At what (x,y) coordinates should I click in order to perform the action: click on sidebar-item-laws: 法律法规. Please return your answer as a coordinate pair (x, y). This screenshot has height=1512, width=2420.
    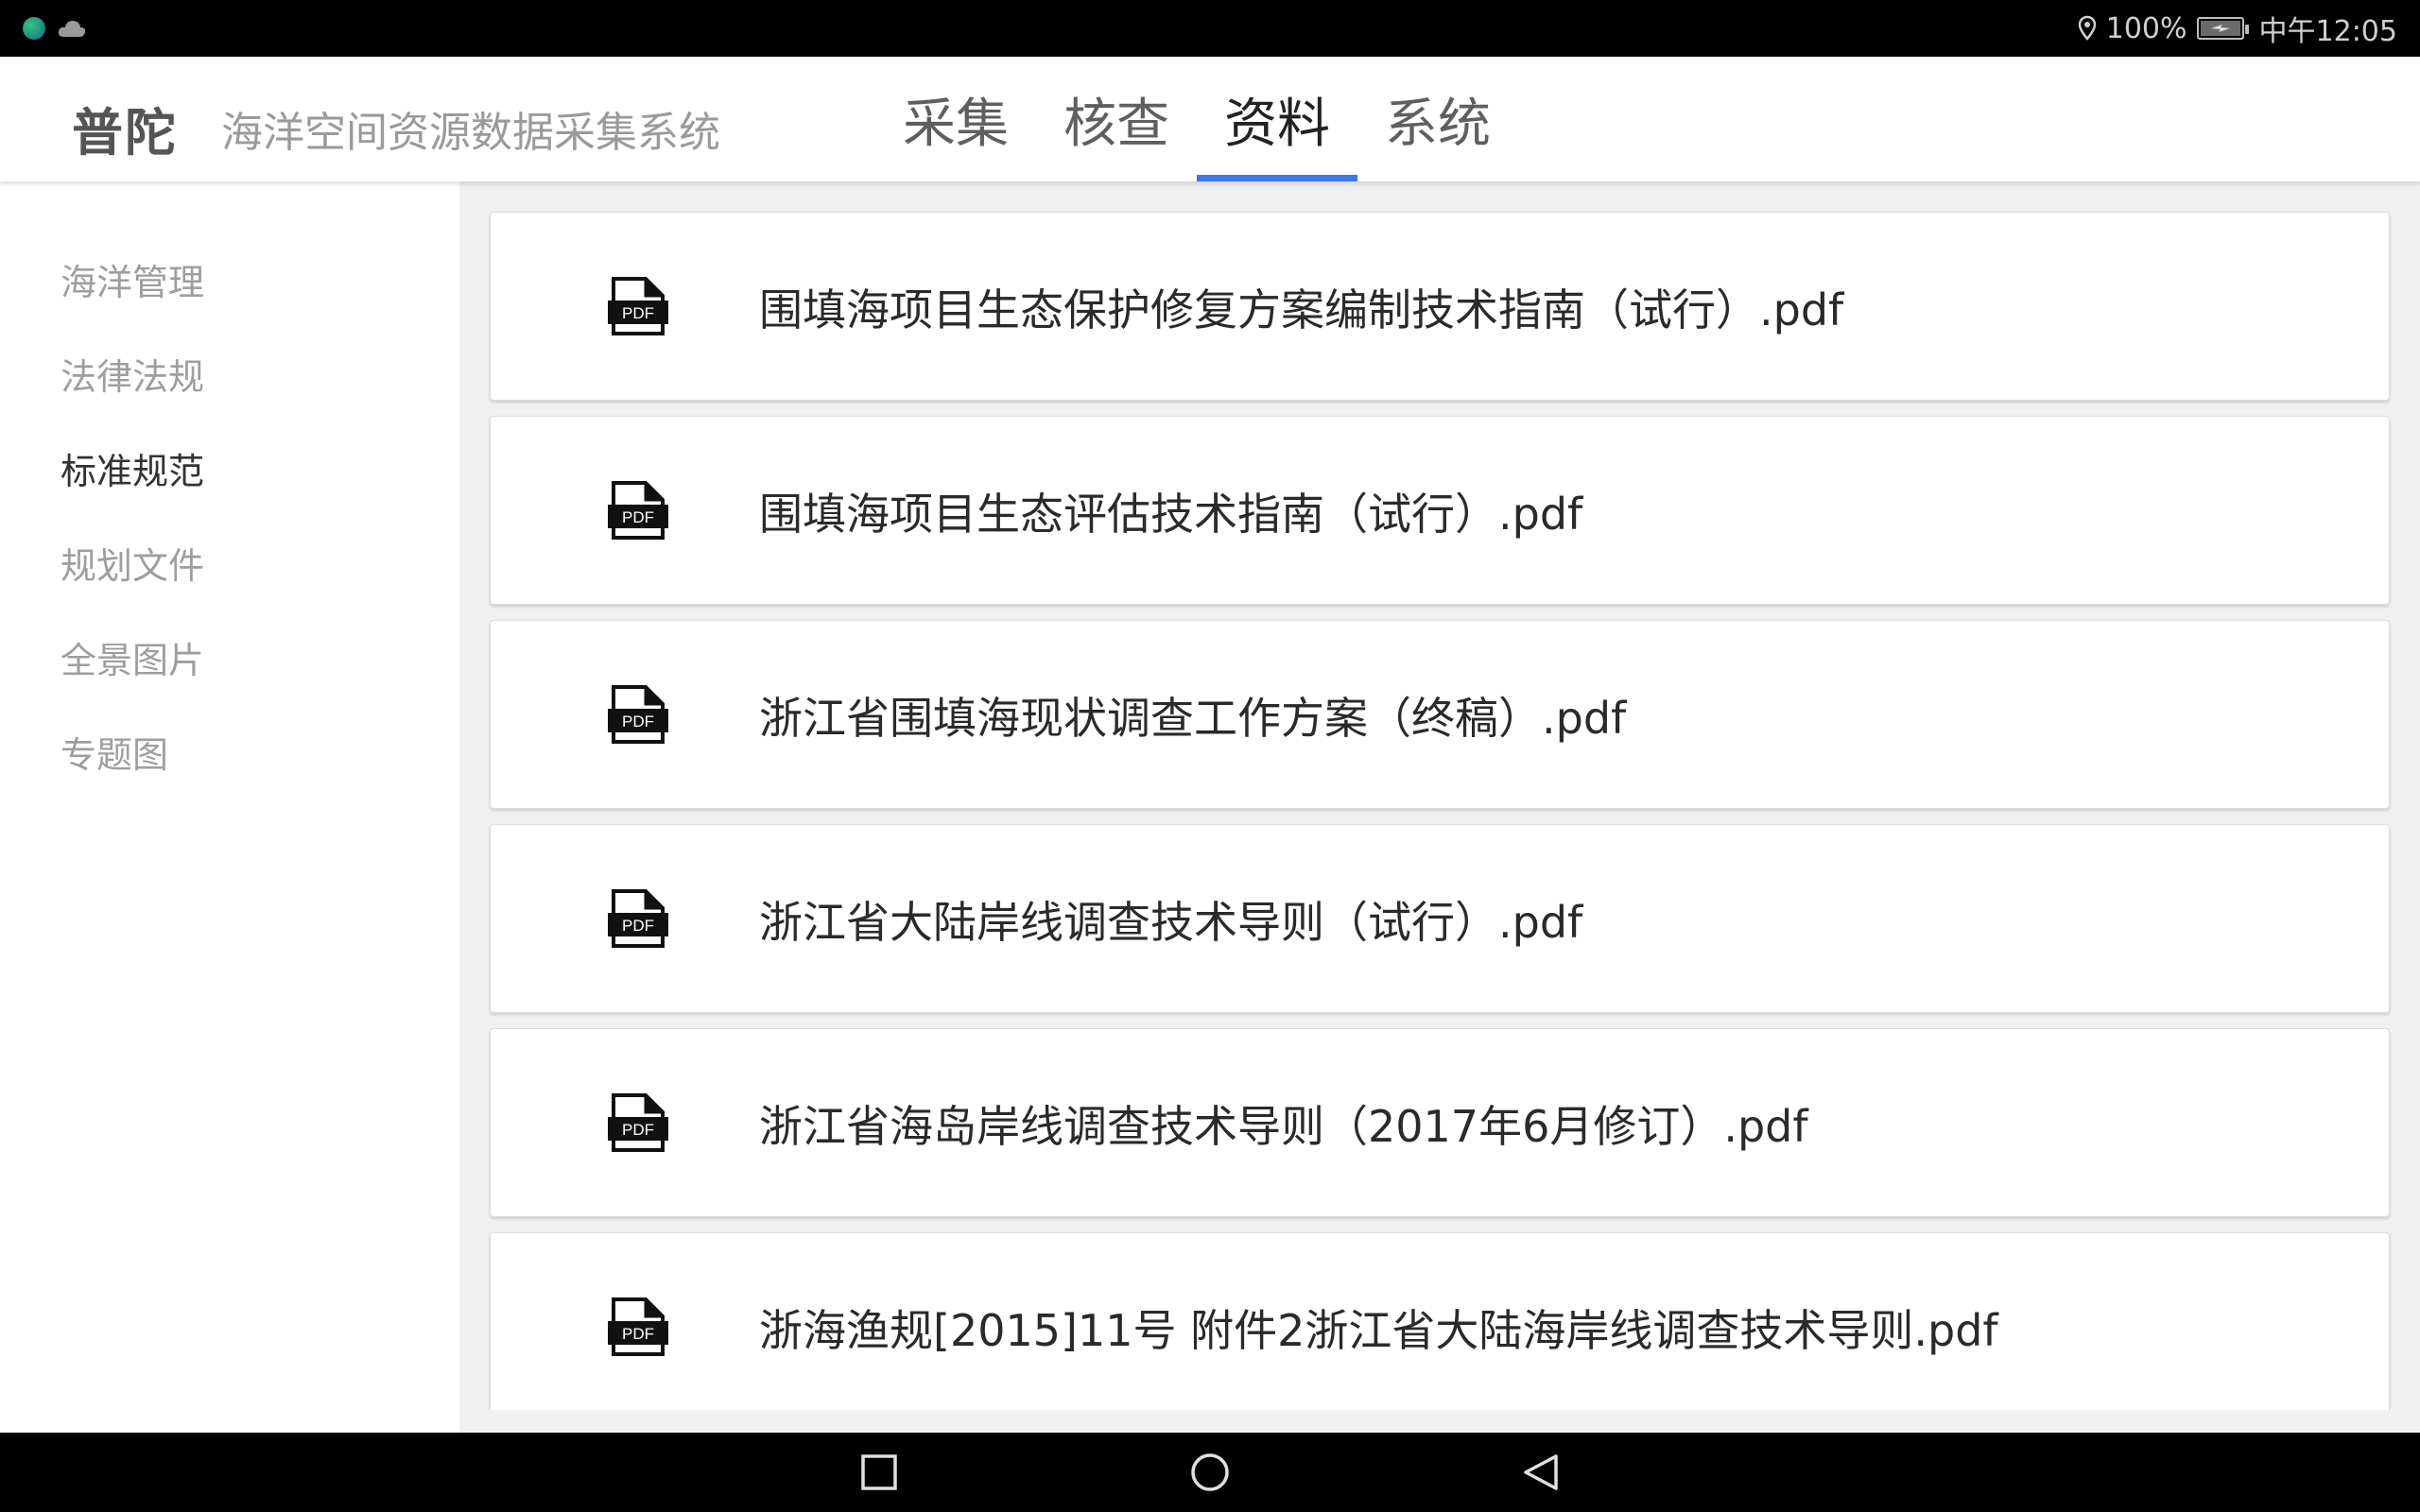
    Looking at the image, I should click on (132, 374).